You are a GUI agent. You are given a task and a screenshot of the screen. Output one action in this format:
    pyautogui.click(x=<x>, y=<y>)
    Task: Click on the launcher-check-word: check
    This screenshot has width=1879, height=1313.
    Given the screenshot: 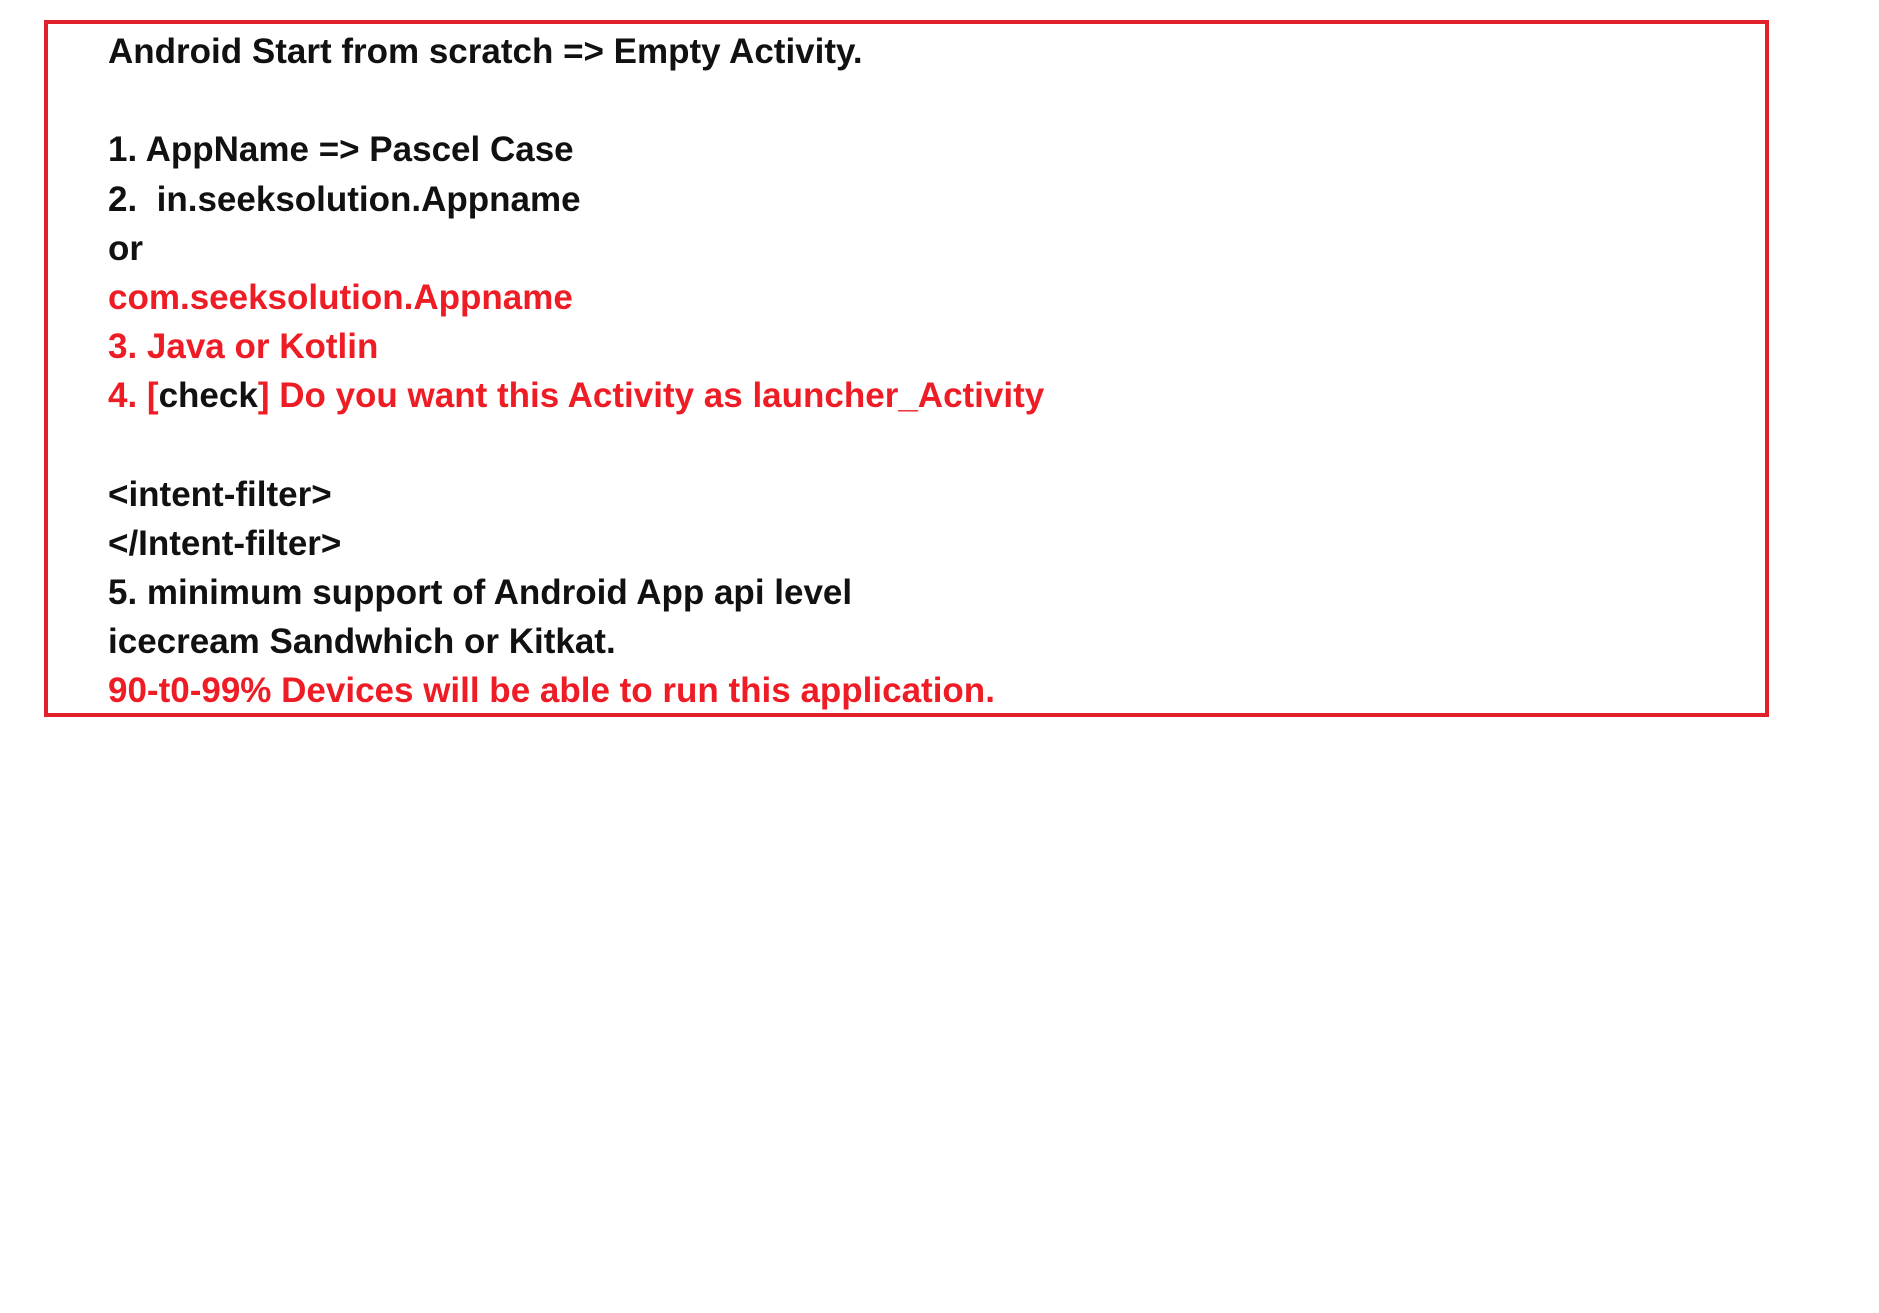 What is the action you would take?
    pyautogui.click(x=208, y=396)
    